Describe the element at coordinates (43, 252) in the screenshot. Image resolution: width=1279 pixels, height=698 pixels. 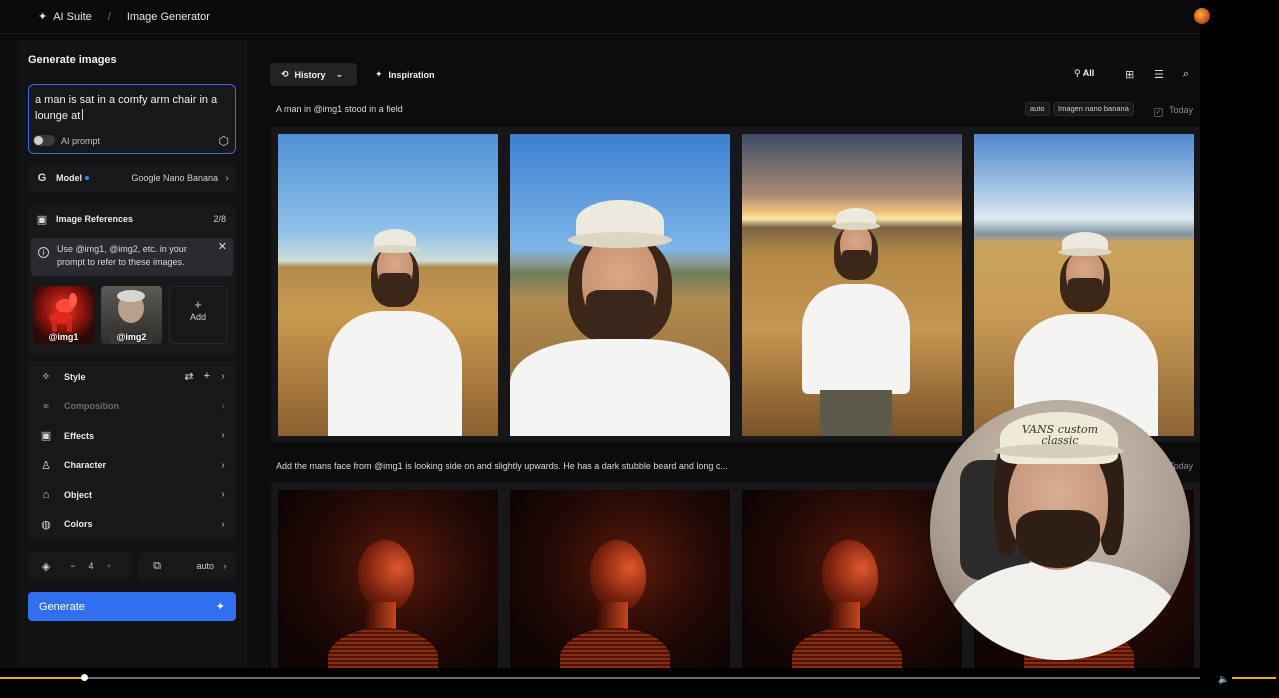
I see `info-icon: i` at that location.